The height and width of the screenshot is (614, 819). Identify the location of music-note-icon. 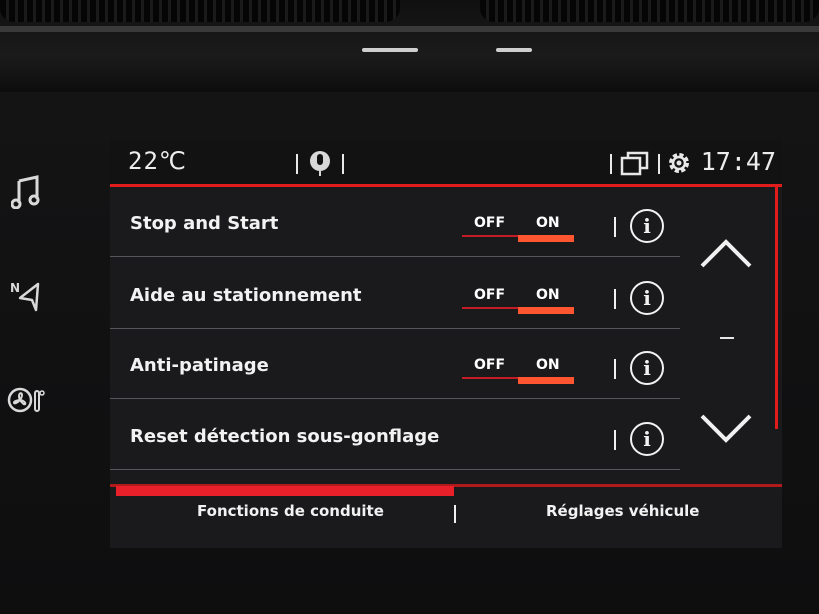
(25, 192).